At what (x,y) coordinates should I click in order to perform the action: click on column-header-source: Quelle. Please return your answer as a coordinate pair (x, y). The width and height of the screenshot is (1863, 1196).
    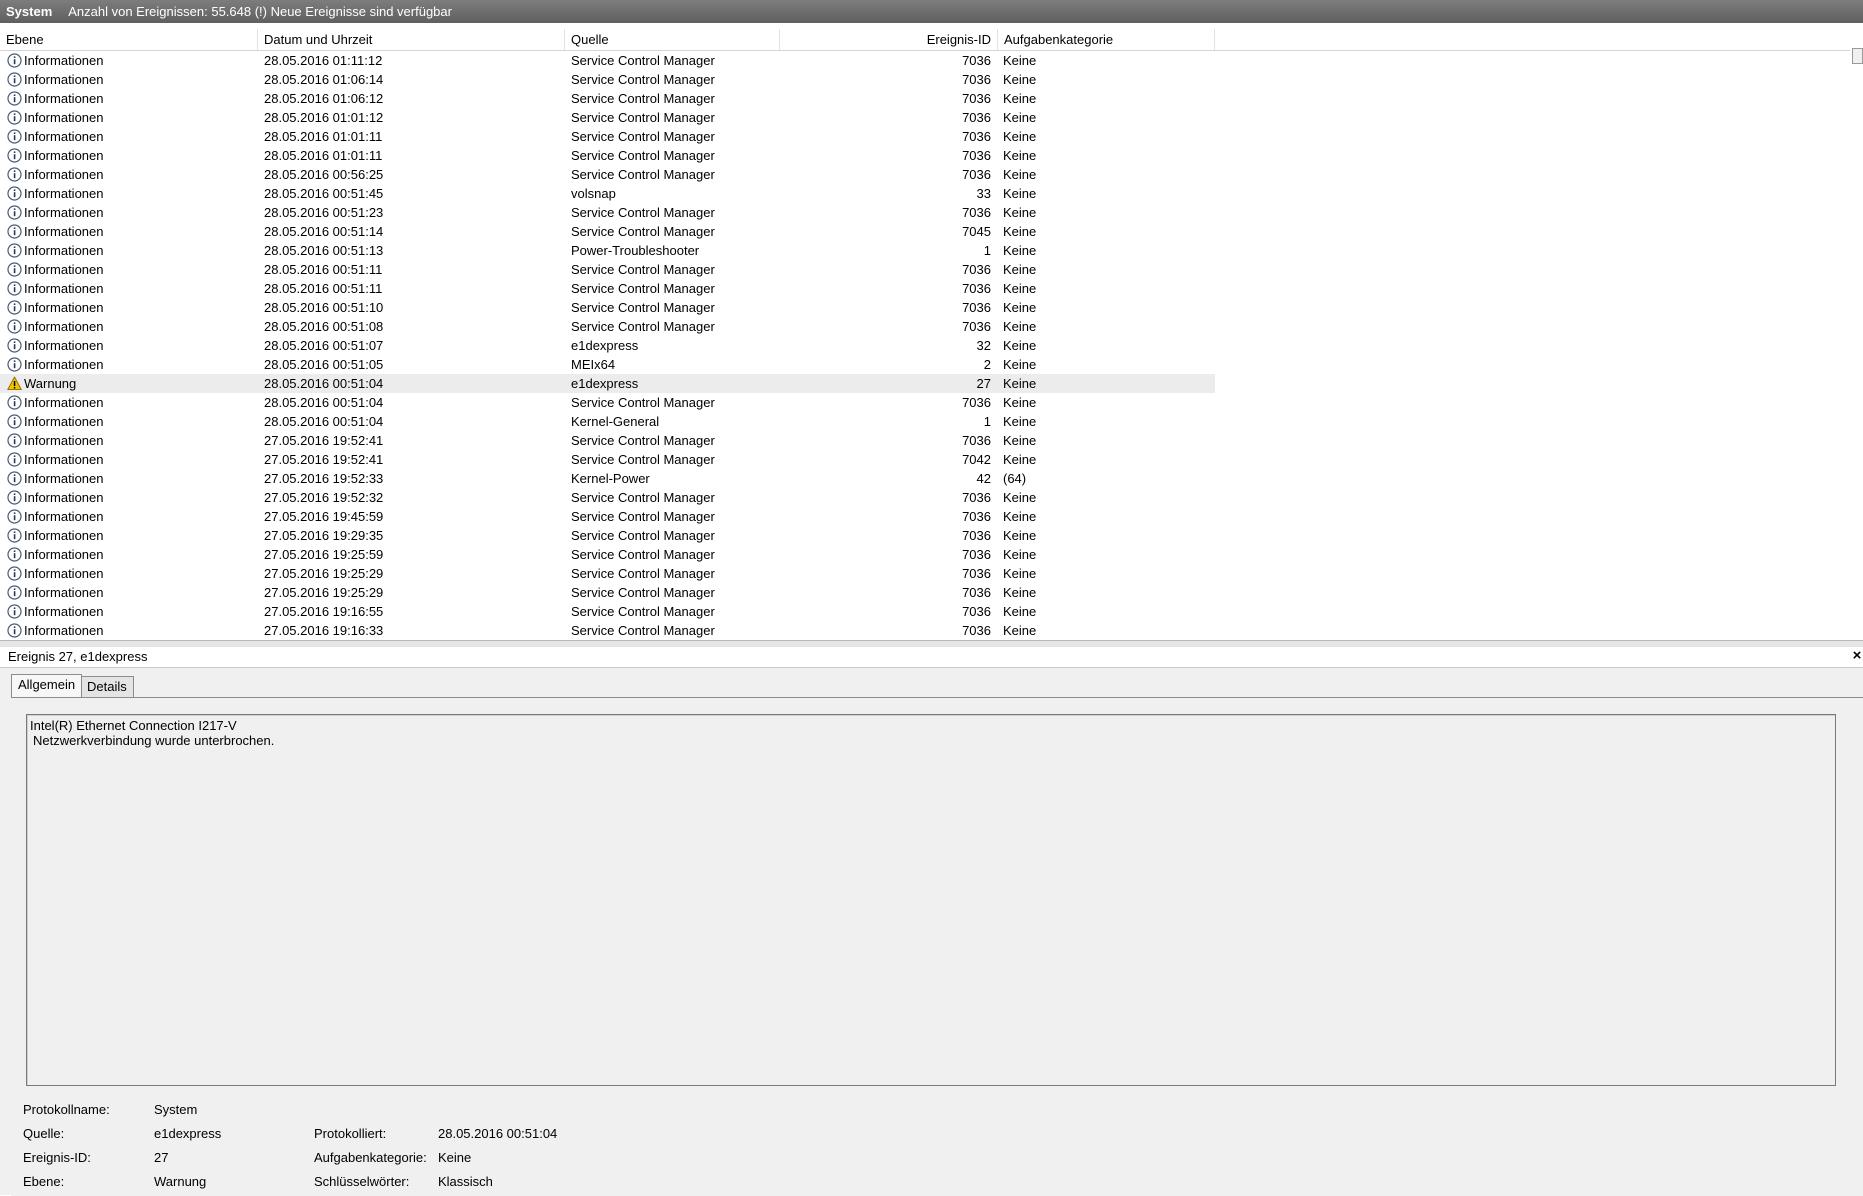
    Looking at the image, I should click on (672, 39).